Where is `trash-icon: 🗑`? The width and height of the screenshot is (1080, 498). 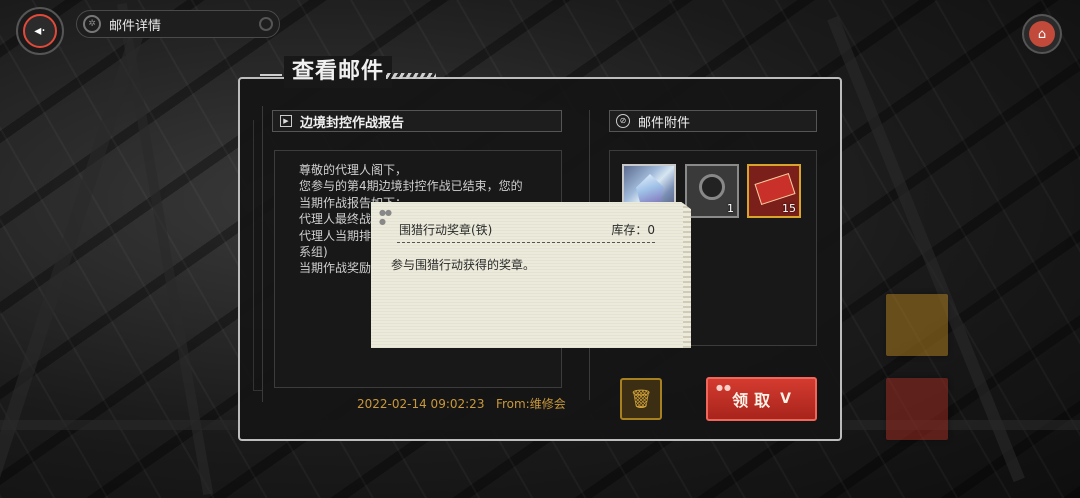
trash-icon: 🗑 is located at coordinates (641, 399).